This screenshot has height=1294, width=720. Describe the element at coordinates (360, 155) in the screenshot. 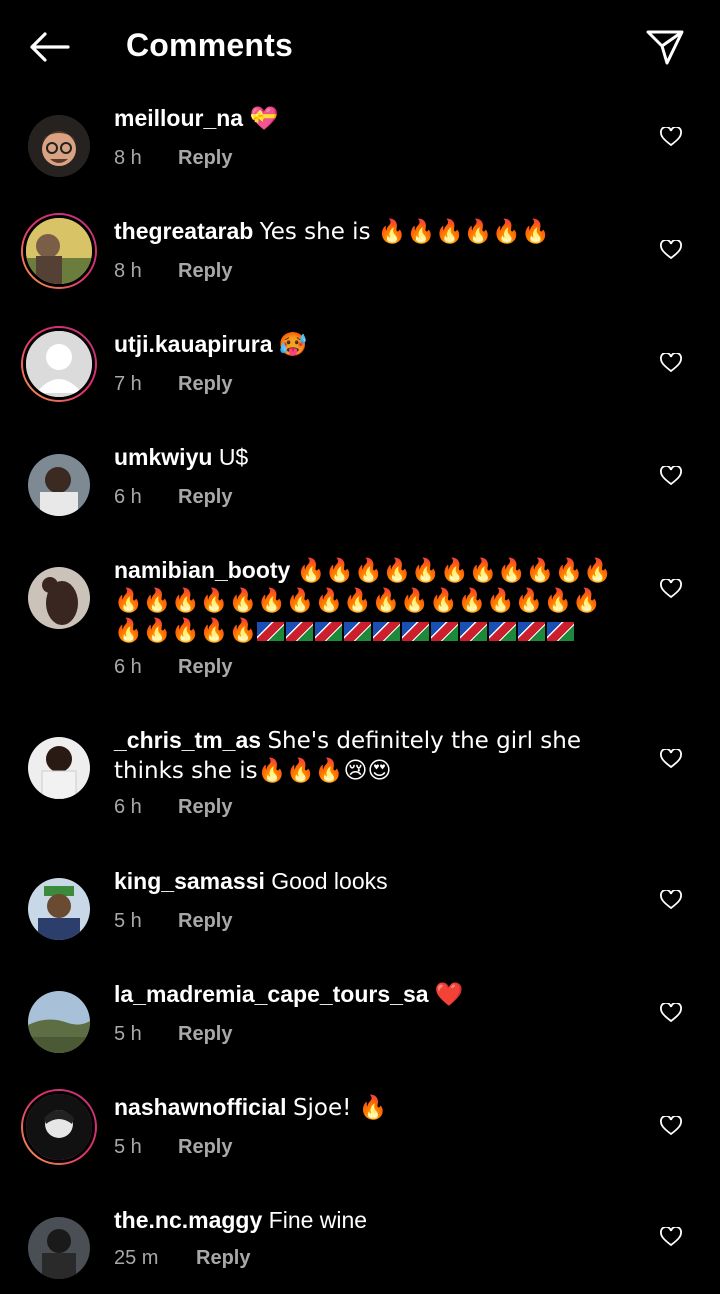

I see `comment-item: meillour_na 💝 8 h Reply` at that location.